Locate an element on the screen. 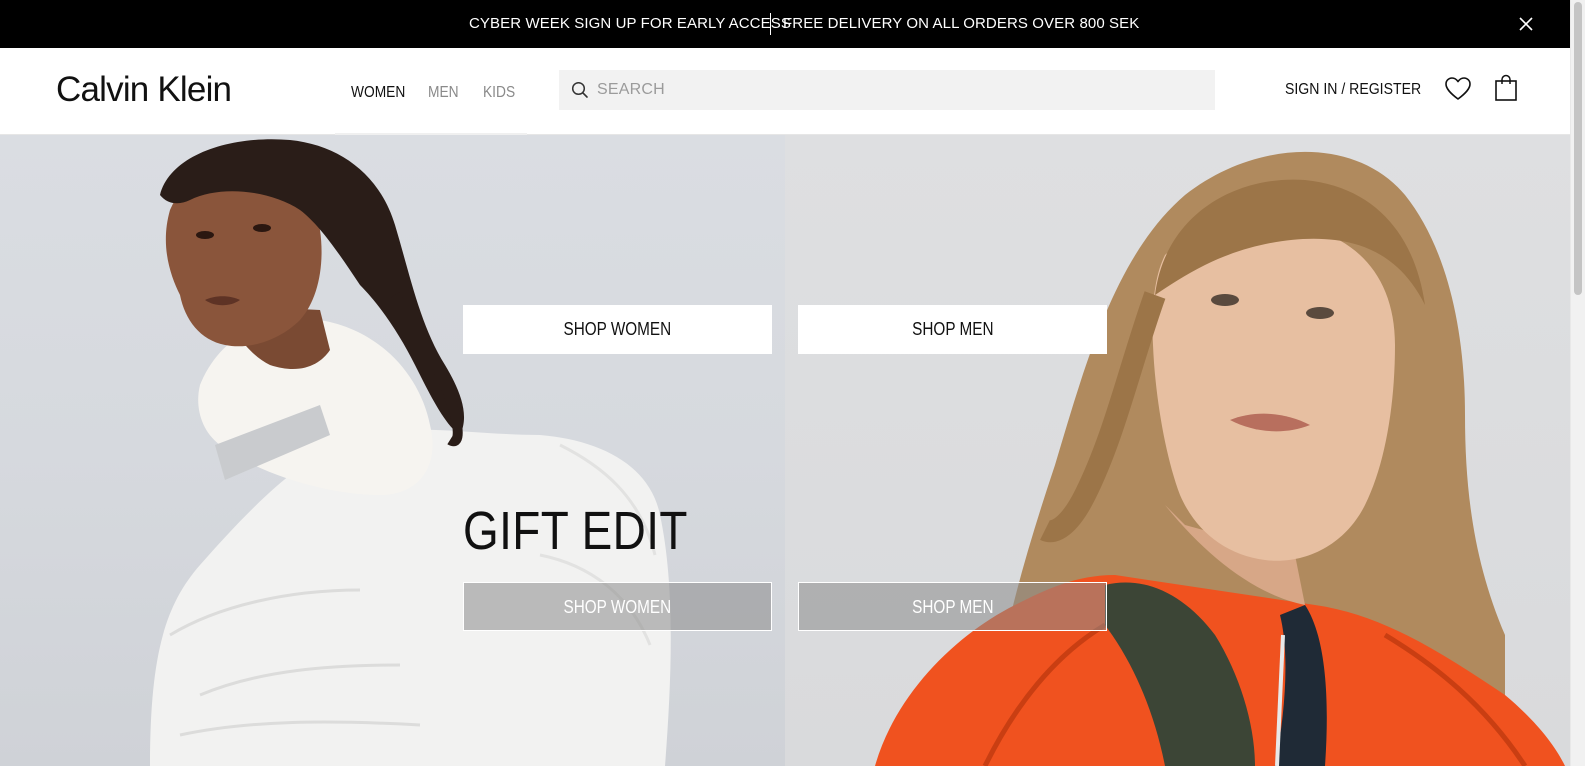 This screenshot has height=766, width=1585. nav-women: WOMEN is located at coordinates (378, 93).